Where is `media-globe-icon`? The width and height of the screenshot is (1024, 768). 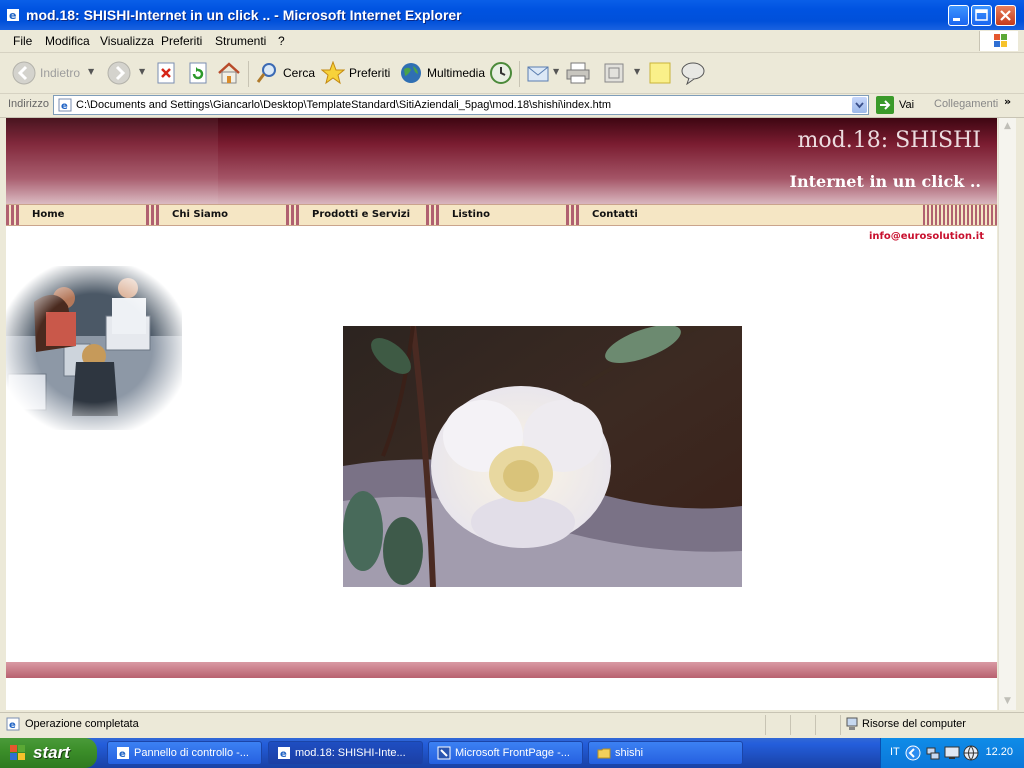
media-globe-icon is located at coordinates (411, 73).